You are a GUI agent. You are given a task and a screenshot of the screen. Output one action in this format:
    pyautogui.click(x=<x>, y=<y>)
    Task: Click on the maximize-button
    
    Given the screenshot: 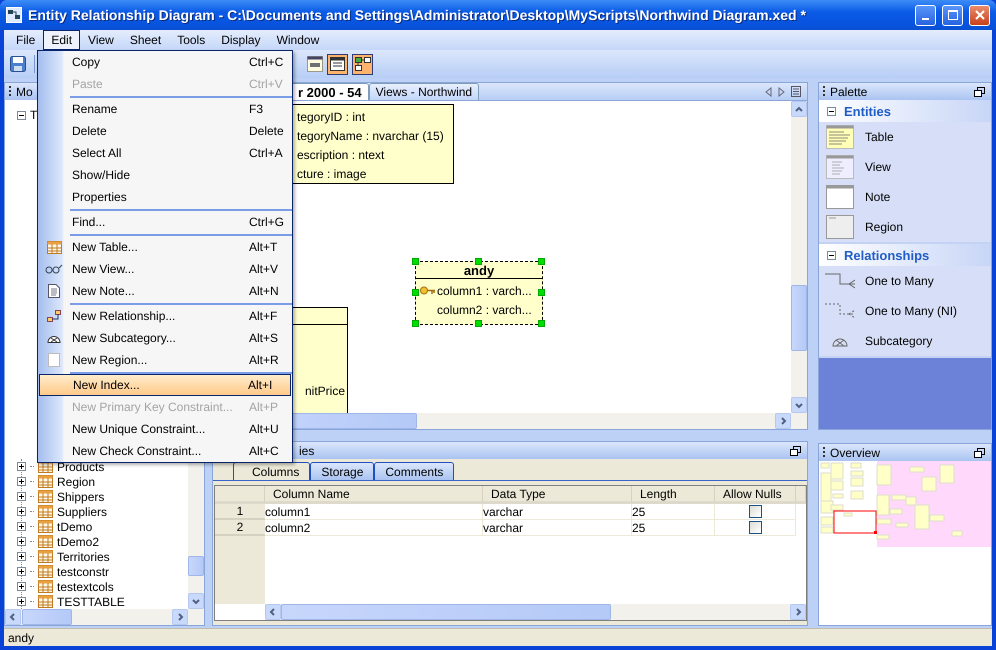 What is the action you would take?
    pyautogui.click(x=952, y=15)
    